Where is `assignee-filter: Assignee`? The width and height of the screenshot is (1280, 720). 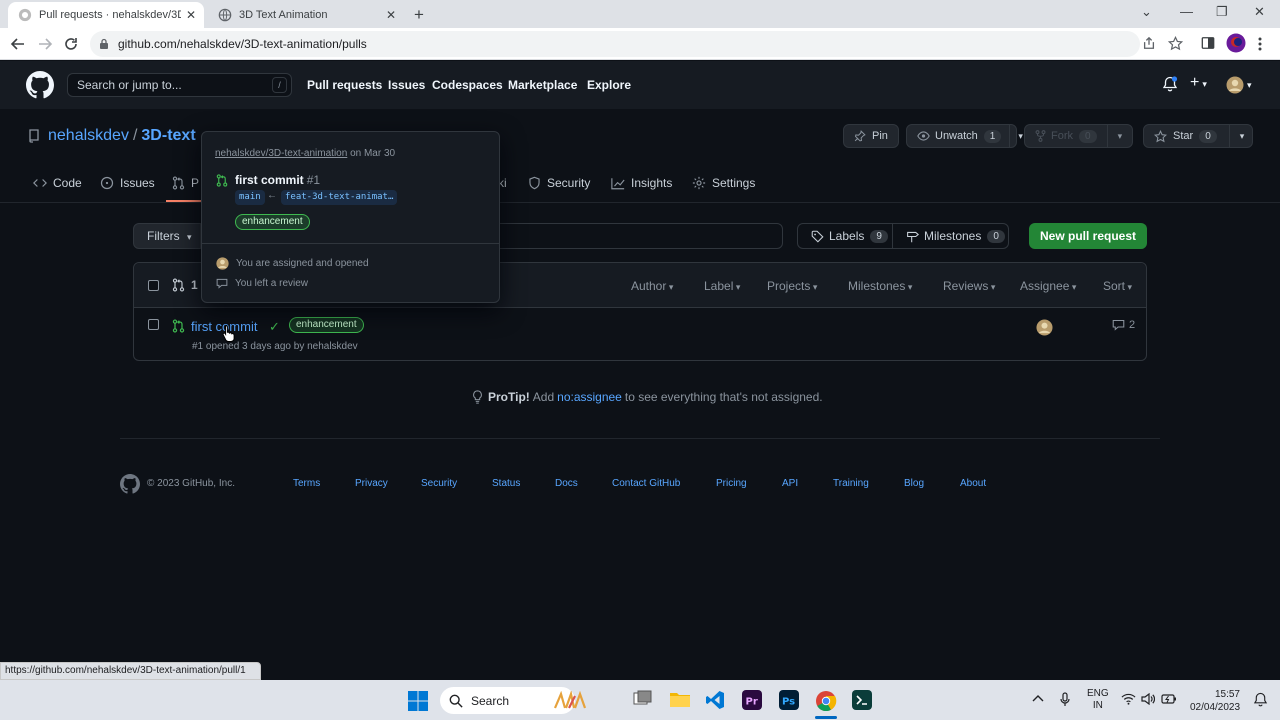
assignee-filter: Assignee is located at coordinates (1048, 286).